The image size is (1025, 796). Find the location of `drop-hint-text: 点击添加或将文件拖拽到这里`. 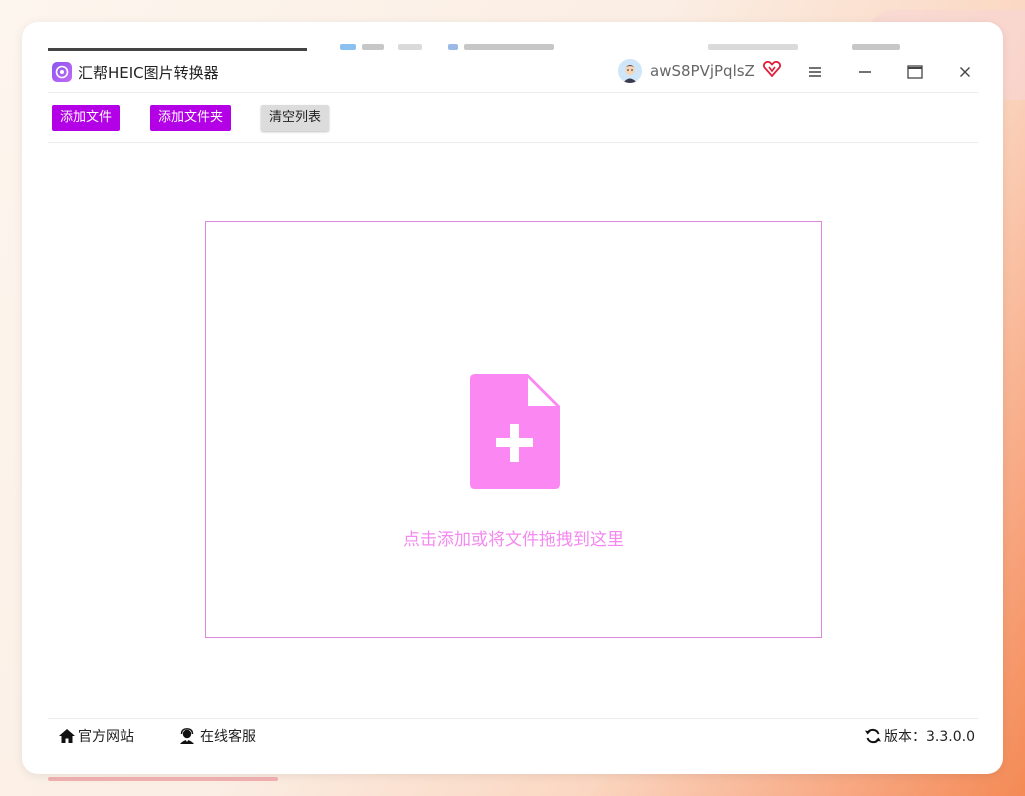

drop-hint-text: 点击添加或将文件拖拽到这里 is located at coordinates (513, 537).